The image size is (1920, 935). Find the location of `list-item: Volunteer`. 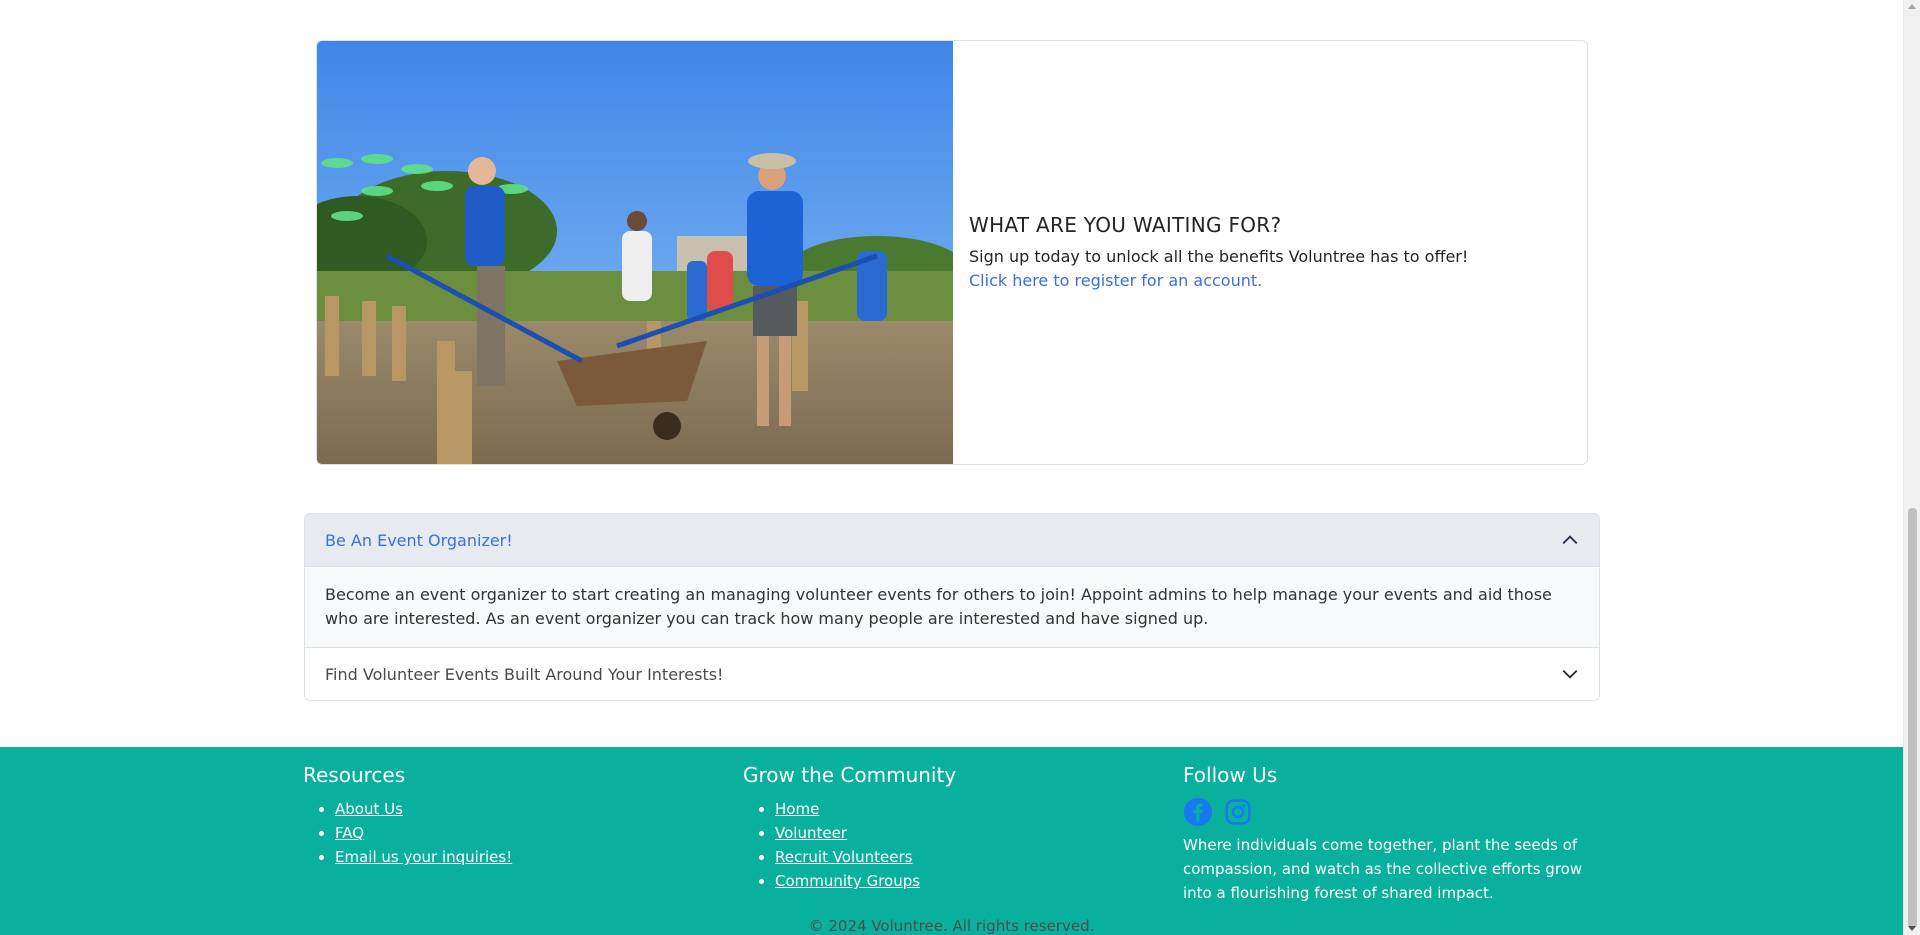

list-item: Volunteer is located at coordinates (865, 833).